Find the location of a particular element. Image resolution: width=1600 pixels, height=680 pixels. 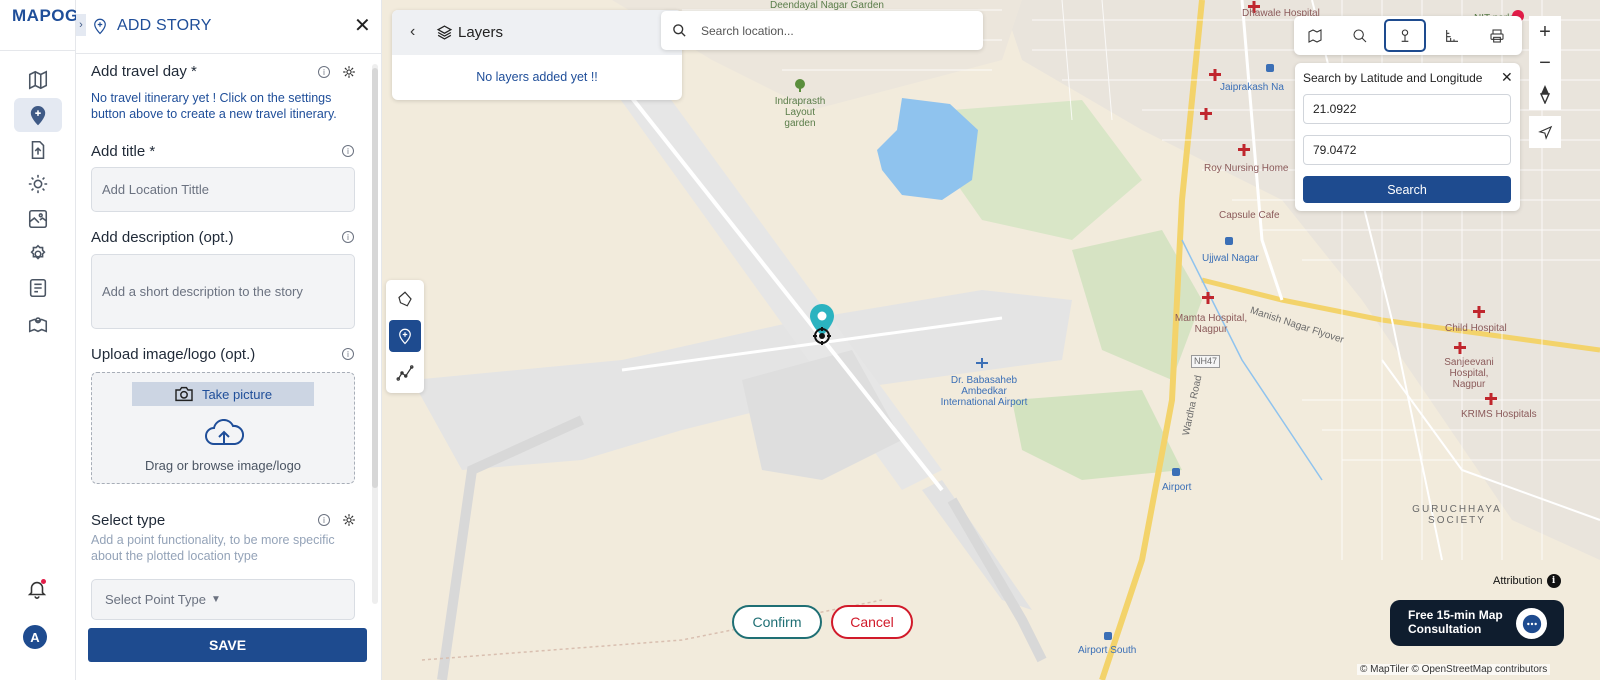

cancel-button: Cancel is located at coordinates (872, 622).